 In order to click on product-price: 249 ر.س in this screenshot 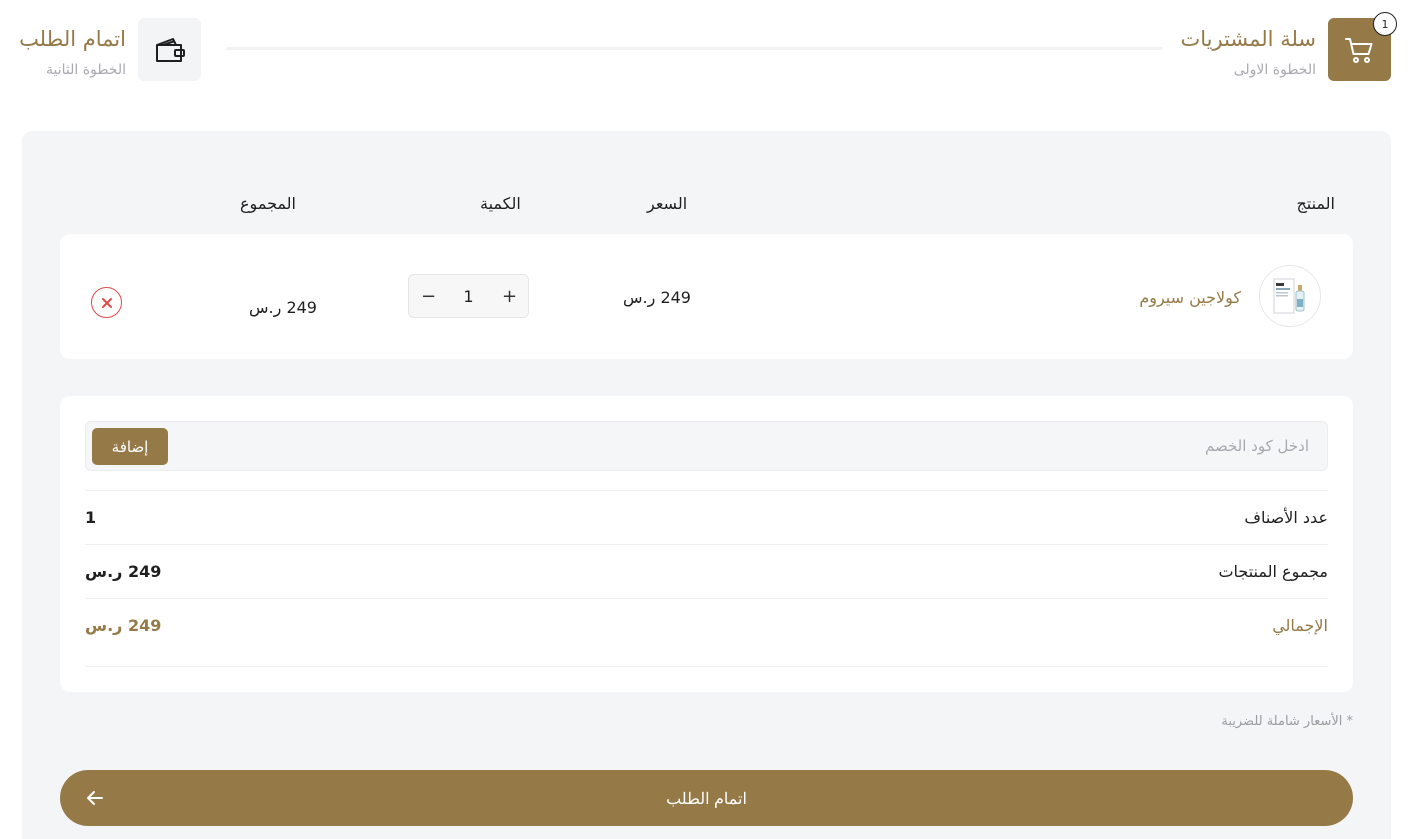, I will do `click(657, 297)`.